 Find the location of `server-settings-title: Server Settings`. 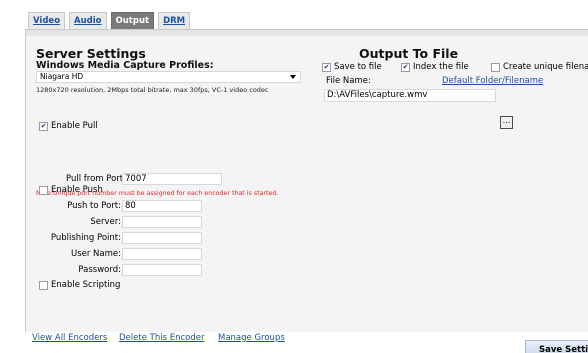

server-settings-title: Server Settings is located at coordinates (91, 53).